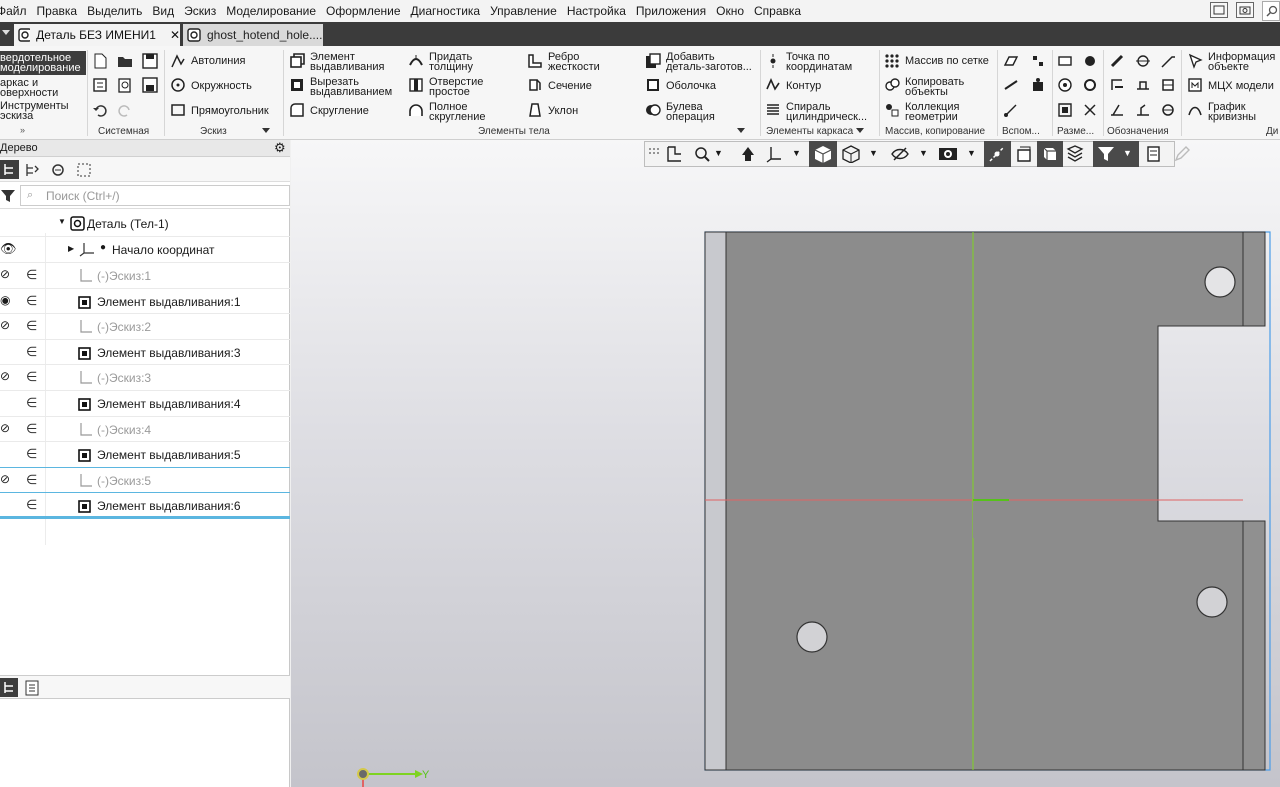 The image size is (1280, 787). What do you see at coordinates (446, 11) in the screenshot?
I see `menu-diagnostics: Диагностика` at bounding box center [446, 11].